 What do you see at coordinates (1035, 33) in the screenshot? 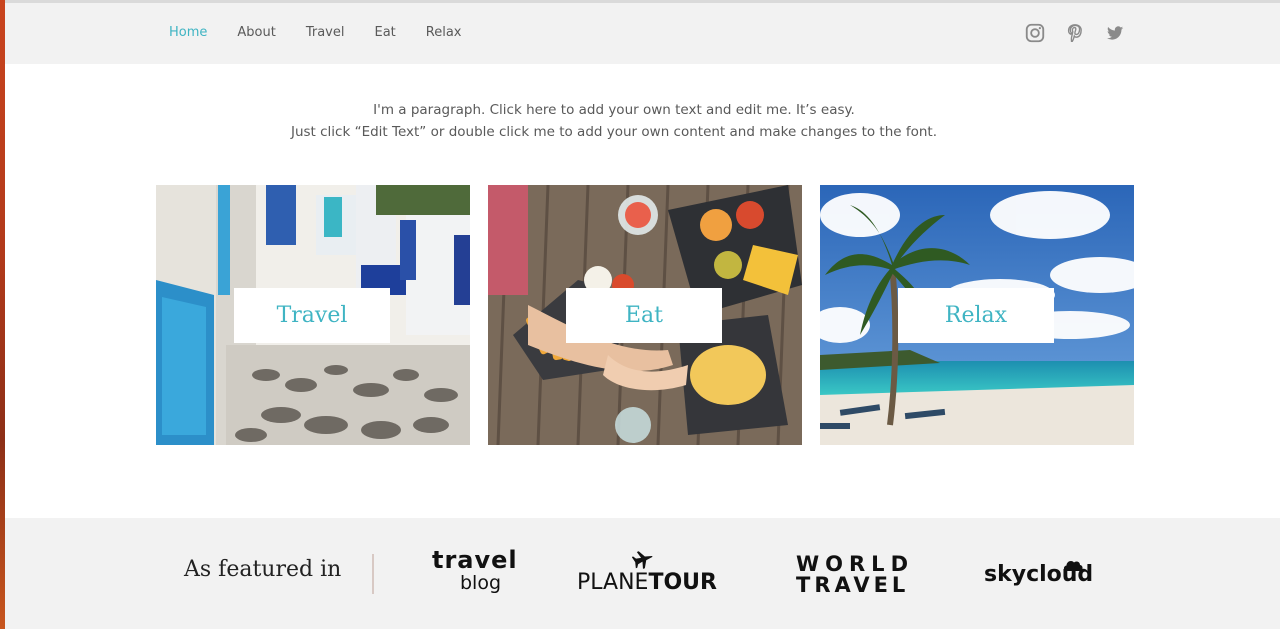
I see `instagram-icon` at bounding box center [1035, 33].